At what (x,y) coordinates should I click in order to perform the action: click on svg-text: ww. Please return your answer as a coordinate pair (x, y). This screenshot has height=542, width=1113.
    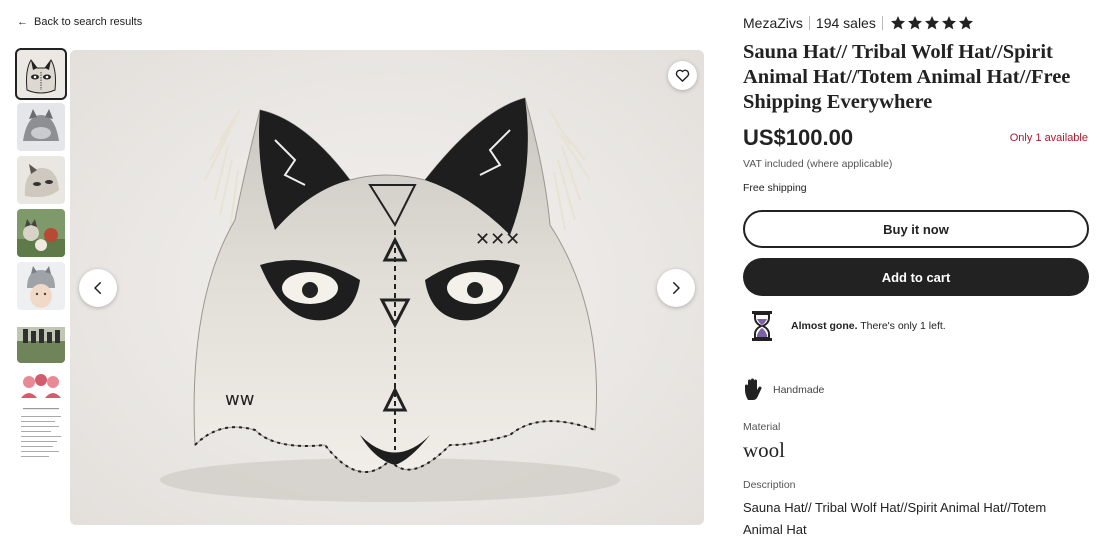
    Looking at the image, I should click on (239, 399).